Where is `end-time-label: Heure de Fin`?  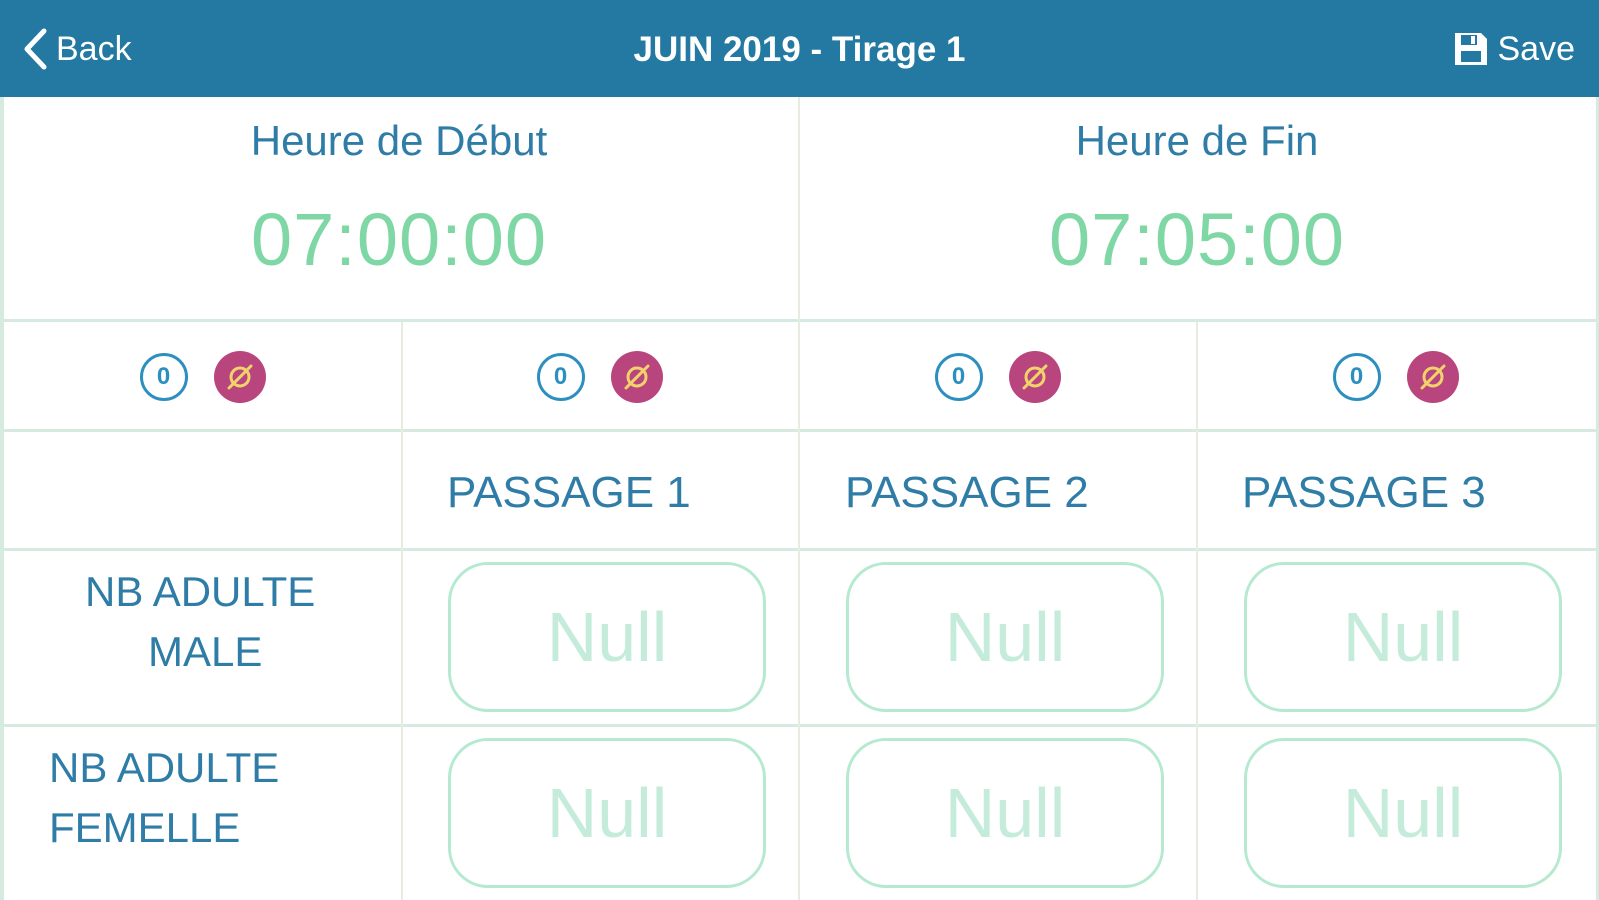 end-time-label: Heure de Fin is located at coordinates (1197, 140).